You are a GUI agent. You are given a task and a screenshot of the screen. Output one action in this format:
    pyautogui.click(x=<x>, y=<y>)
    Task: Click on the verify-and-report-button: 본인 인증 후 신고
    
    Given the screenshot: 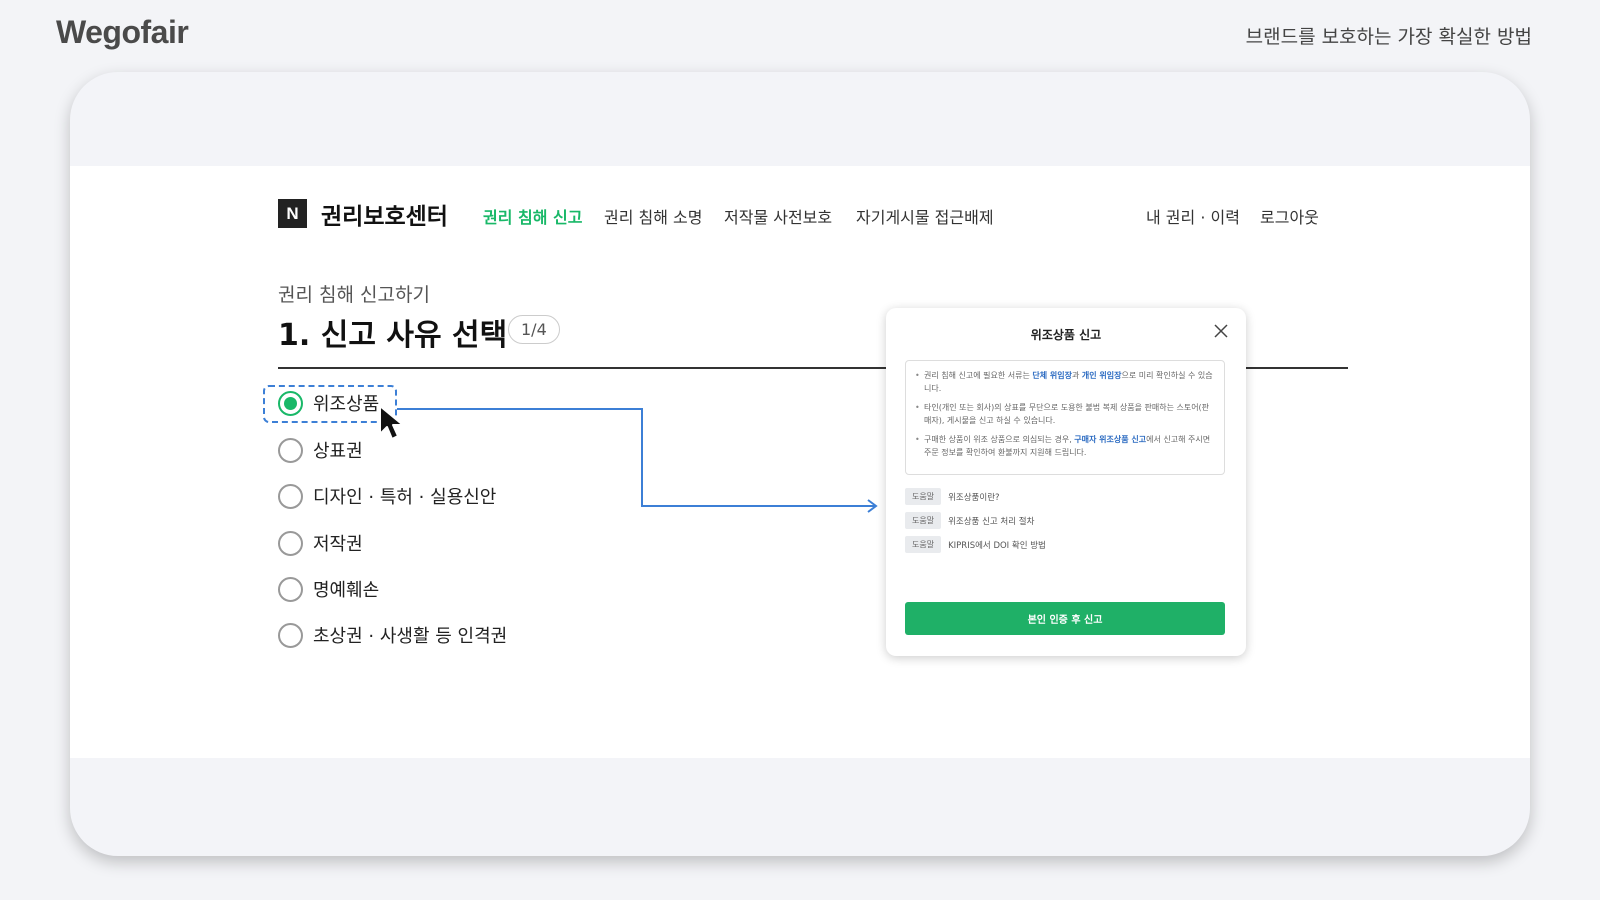 What is the action you would take?
    pyautogui.click(x=1065, y=618)
    